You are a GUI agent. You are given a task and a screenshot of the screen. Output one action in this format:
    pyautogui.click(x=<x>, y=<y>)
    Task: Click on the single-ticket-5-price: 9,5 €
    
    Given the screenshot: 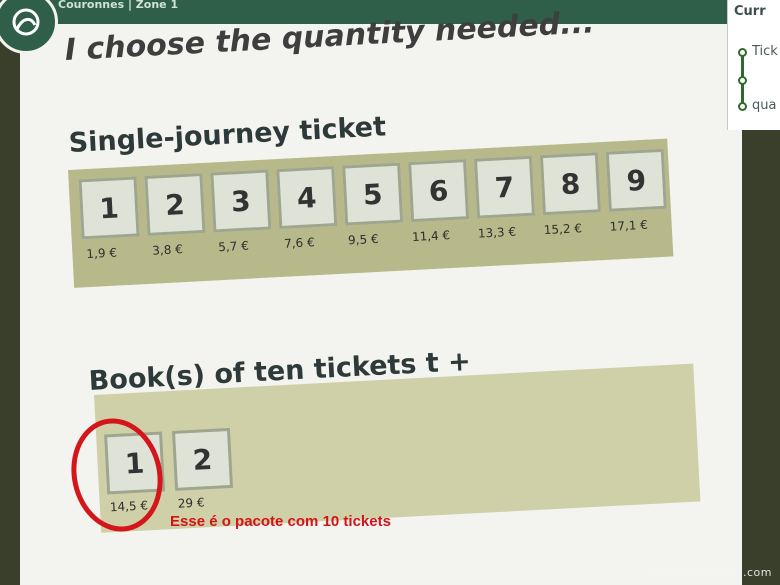 What is the action you would take?
    pyautogui.click(x=363, y=239)
    